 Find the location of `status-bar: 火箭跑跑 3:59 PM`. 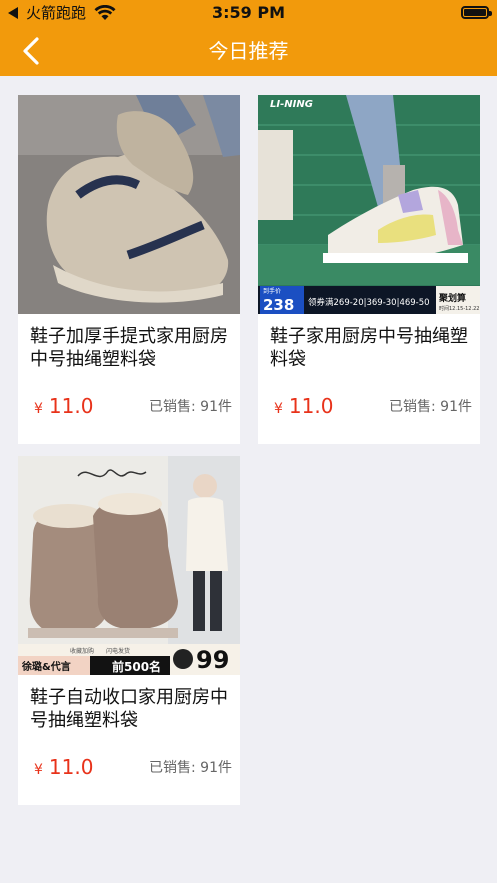

status-bar: 火箭跑跑 3:59 PM is located at coordinates (248, 13).